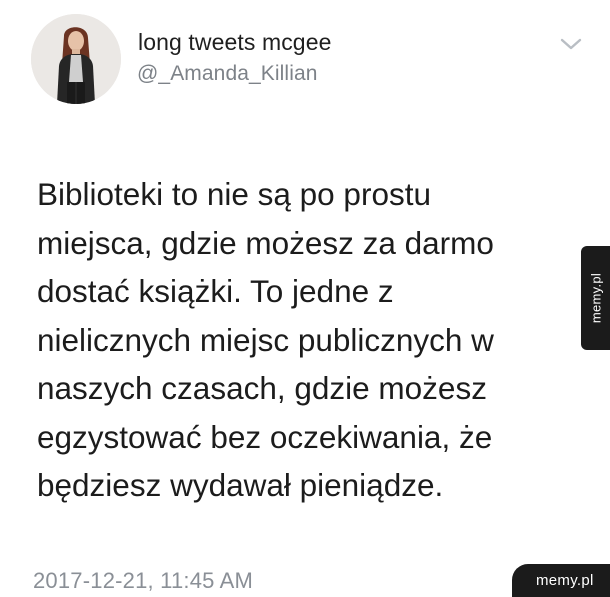 The height and width of the screenshot is (597, 610). I want to click on chevron-down-icon, so click(571, 44).